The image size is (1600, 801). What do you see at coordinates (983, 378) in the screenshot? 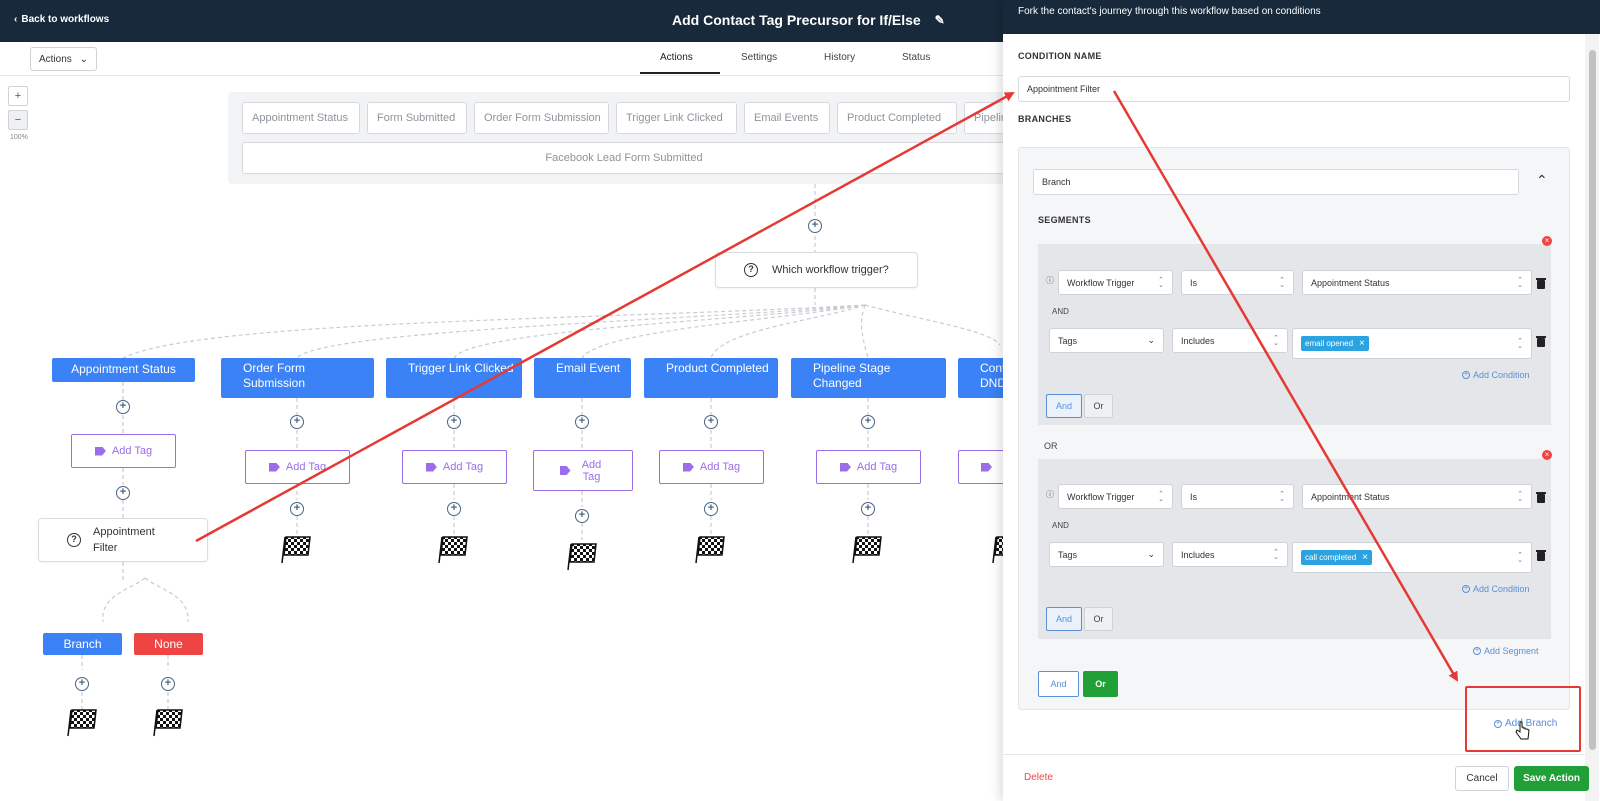
I see `branch-node-contact-dnd: Cont DND` at bounding box center [983, 378].